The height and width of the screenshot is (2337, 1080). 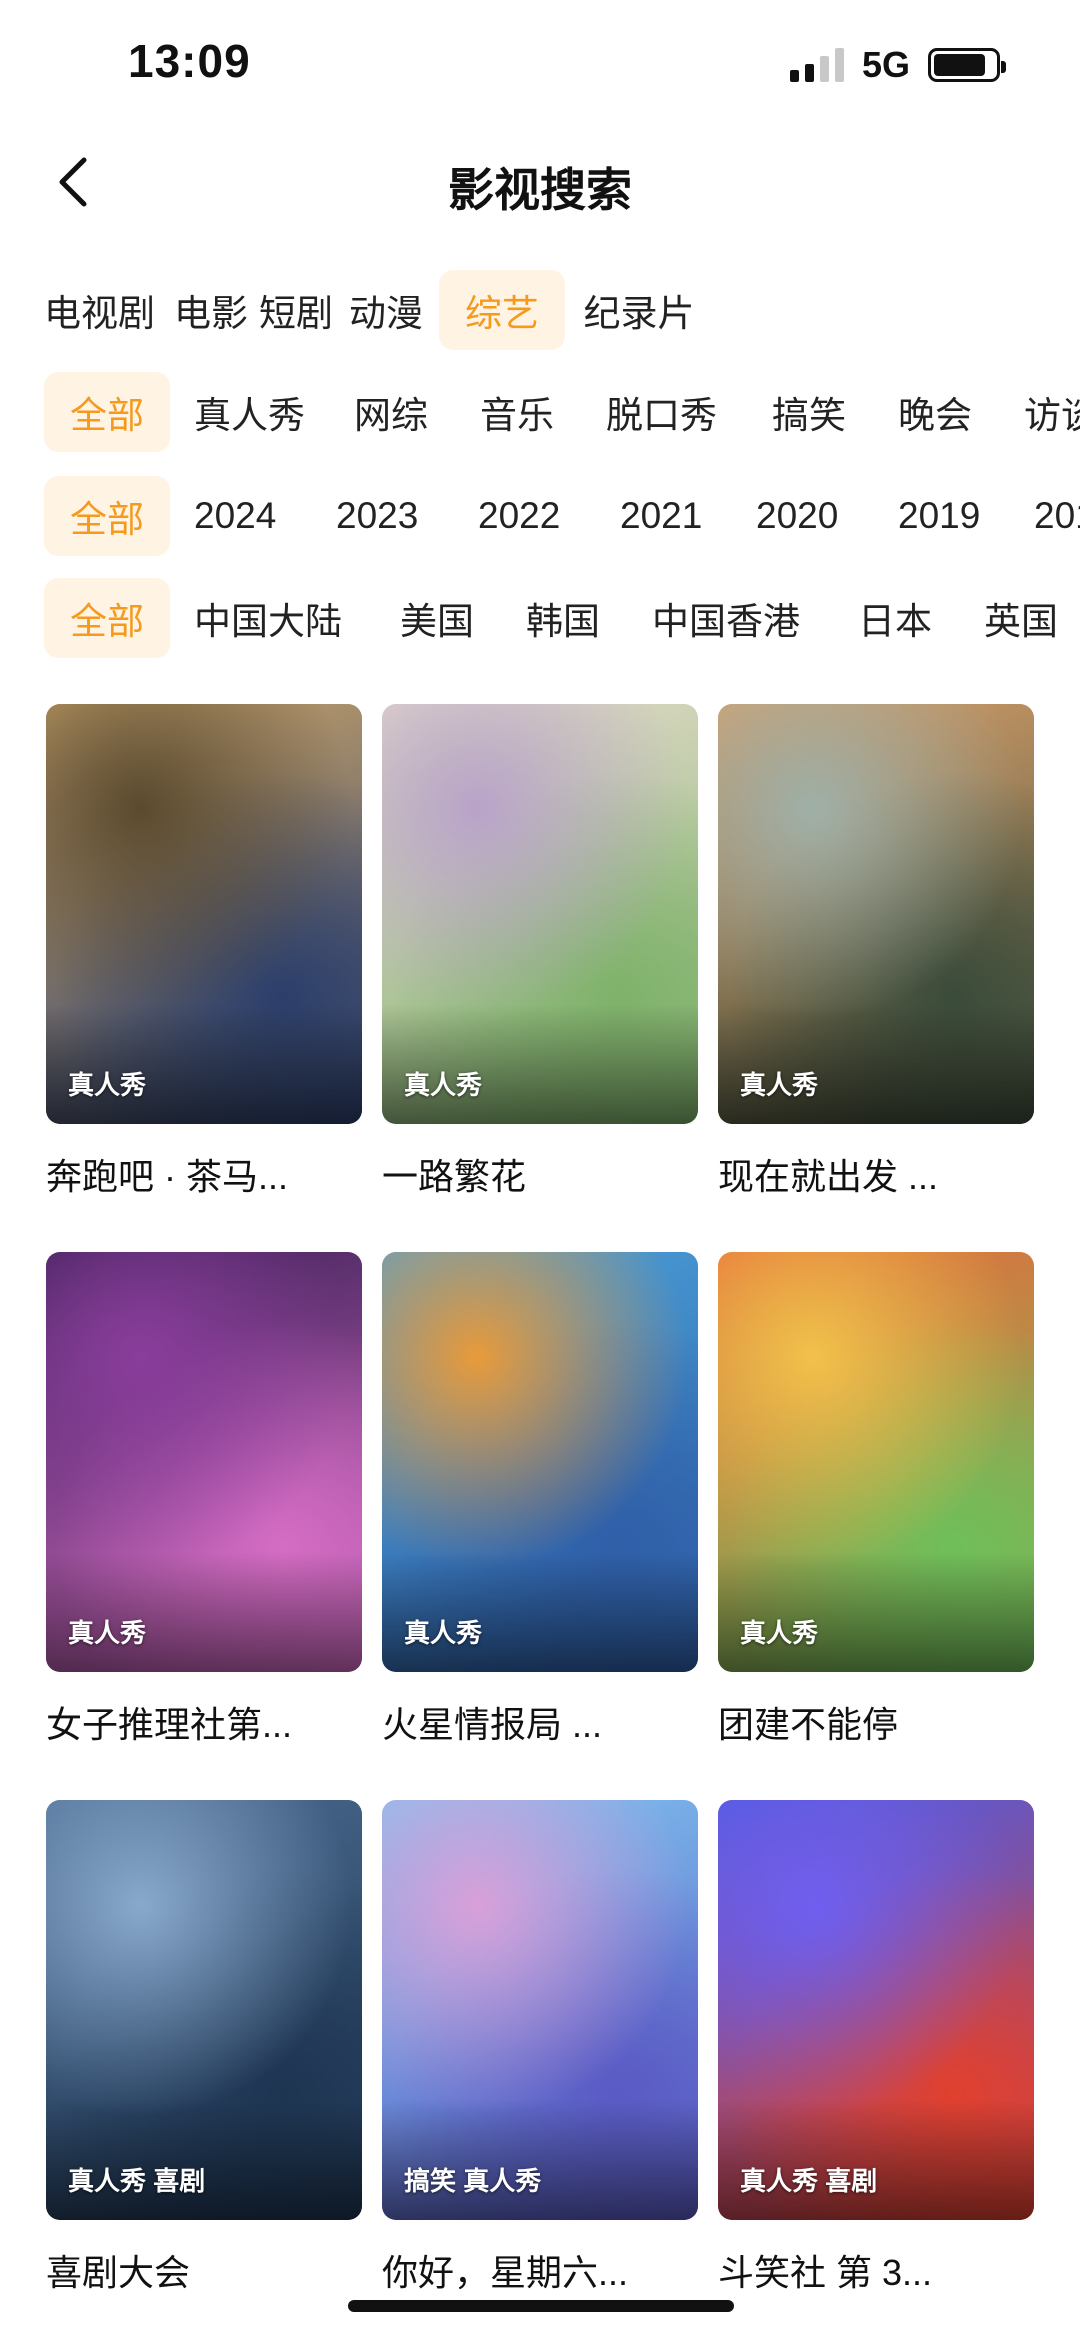 What do you see at coordinates (666, 412) in the screenshot?
I see `genre-chip: 脱口秀` at bounding box center [666, 412].